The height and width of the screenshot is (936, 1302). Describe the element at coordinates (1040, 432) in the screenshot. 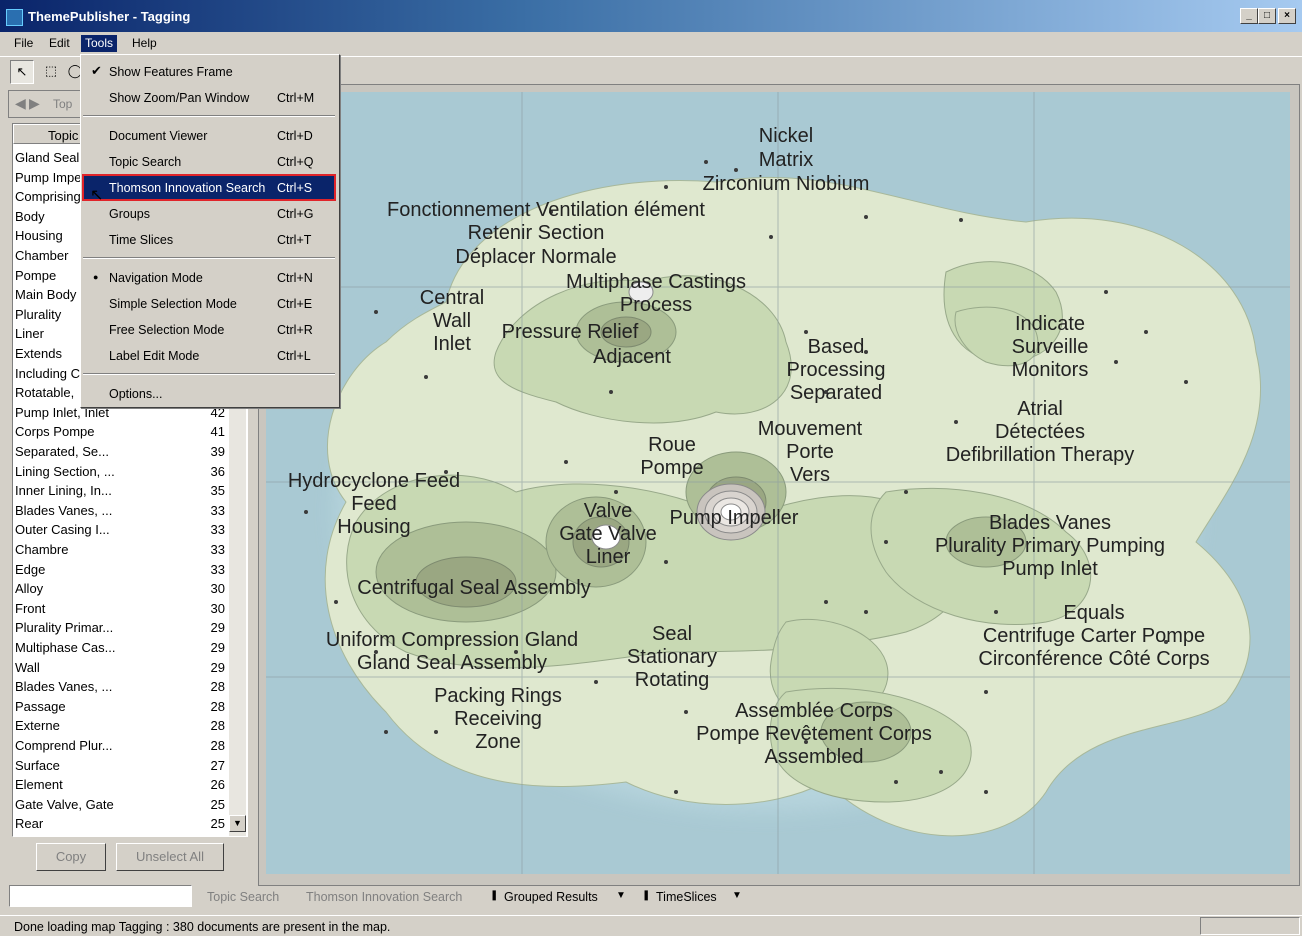

I see `map-label: Détectées` at that location.